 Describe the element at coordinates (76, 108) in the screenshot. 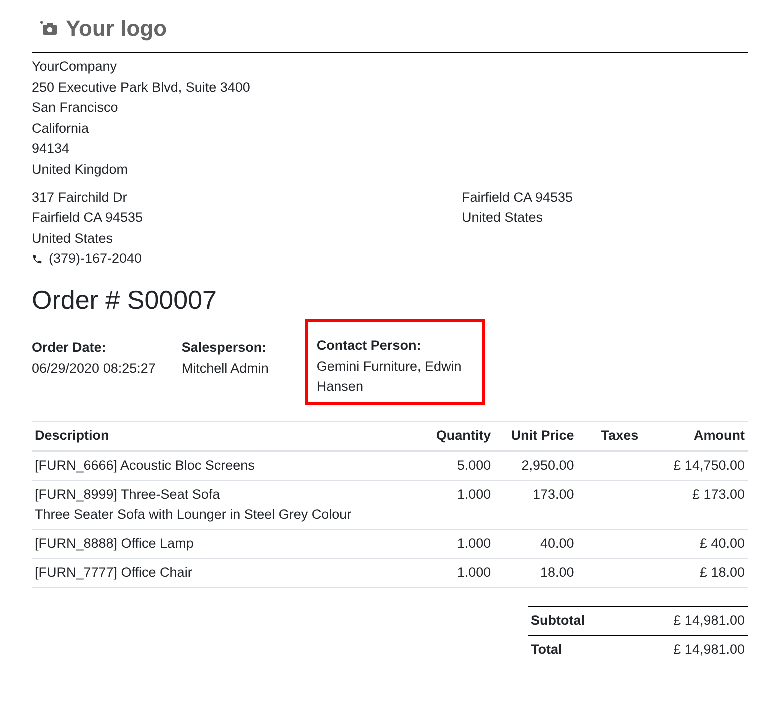

I see `company-address-line: San Francisco` at that location.